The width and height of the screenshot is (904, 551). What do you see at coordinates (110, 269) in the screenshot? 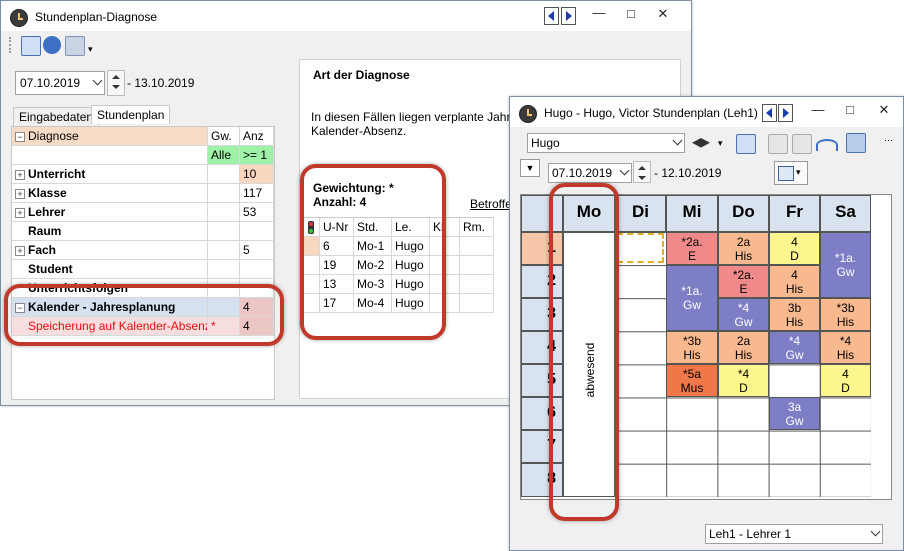
I see `tree-row-student: Student` at bounding box center [110, 269].